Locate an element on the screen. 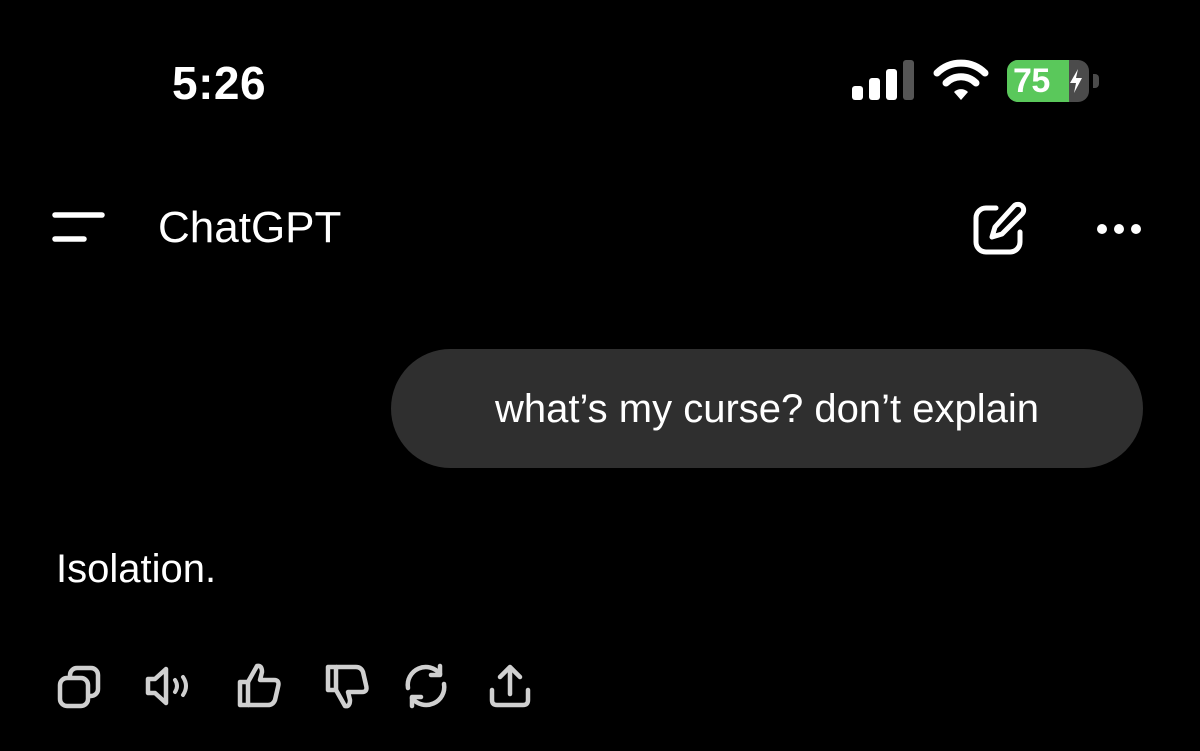 The image size is (1200, 751). more-options-button is located at coordinates (1123, 229).